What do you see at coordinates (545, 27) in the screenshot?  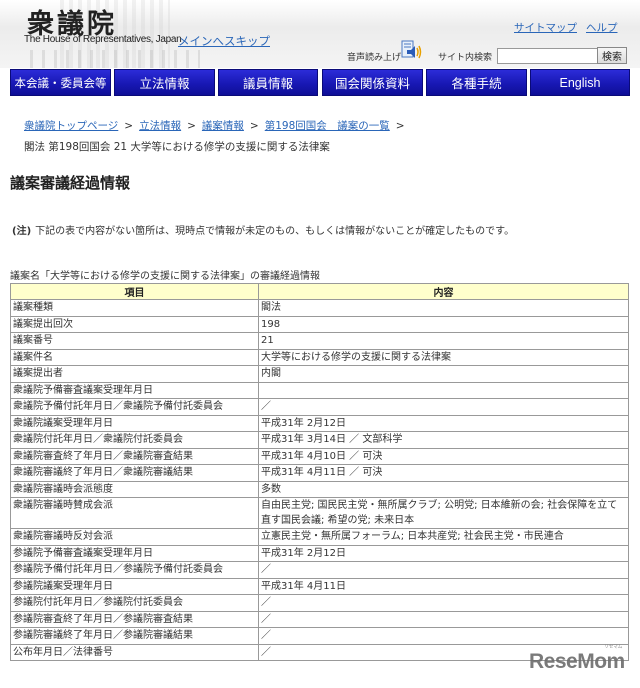 I see `sitemap-link: サイトマップ` at bounding box center [545, 27].